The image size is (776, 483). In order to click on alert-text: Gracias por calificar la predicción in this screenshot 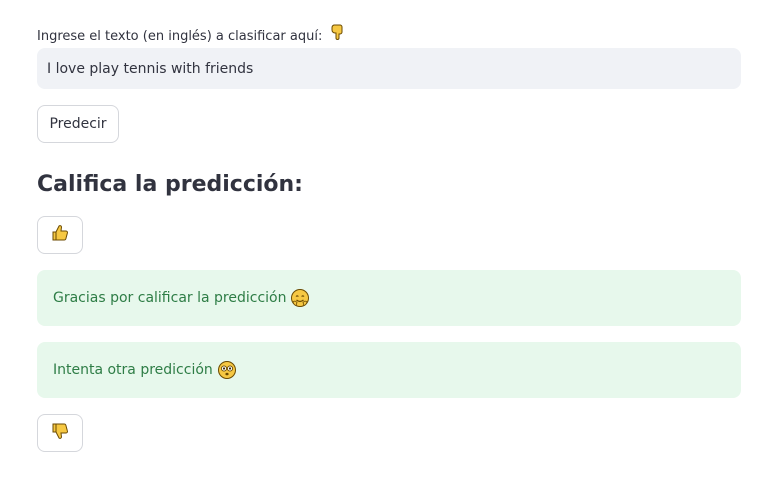, I will do `click(170, 298)`.